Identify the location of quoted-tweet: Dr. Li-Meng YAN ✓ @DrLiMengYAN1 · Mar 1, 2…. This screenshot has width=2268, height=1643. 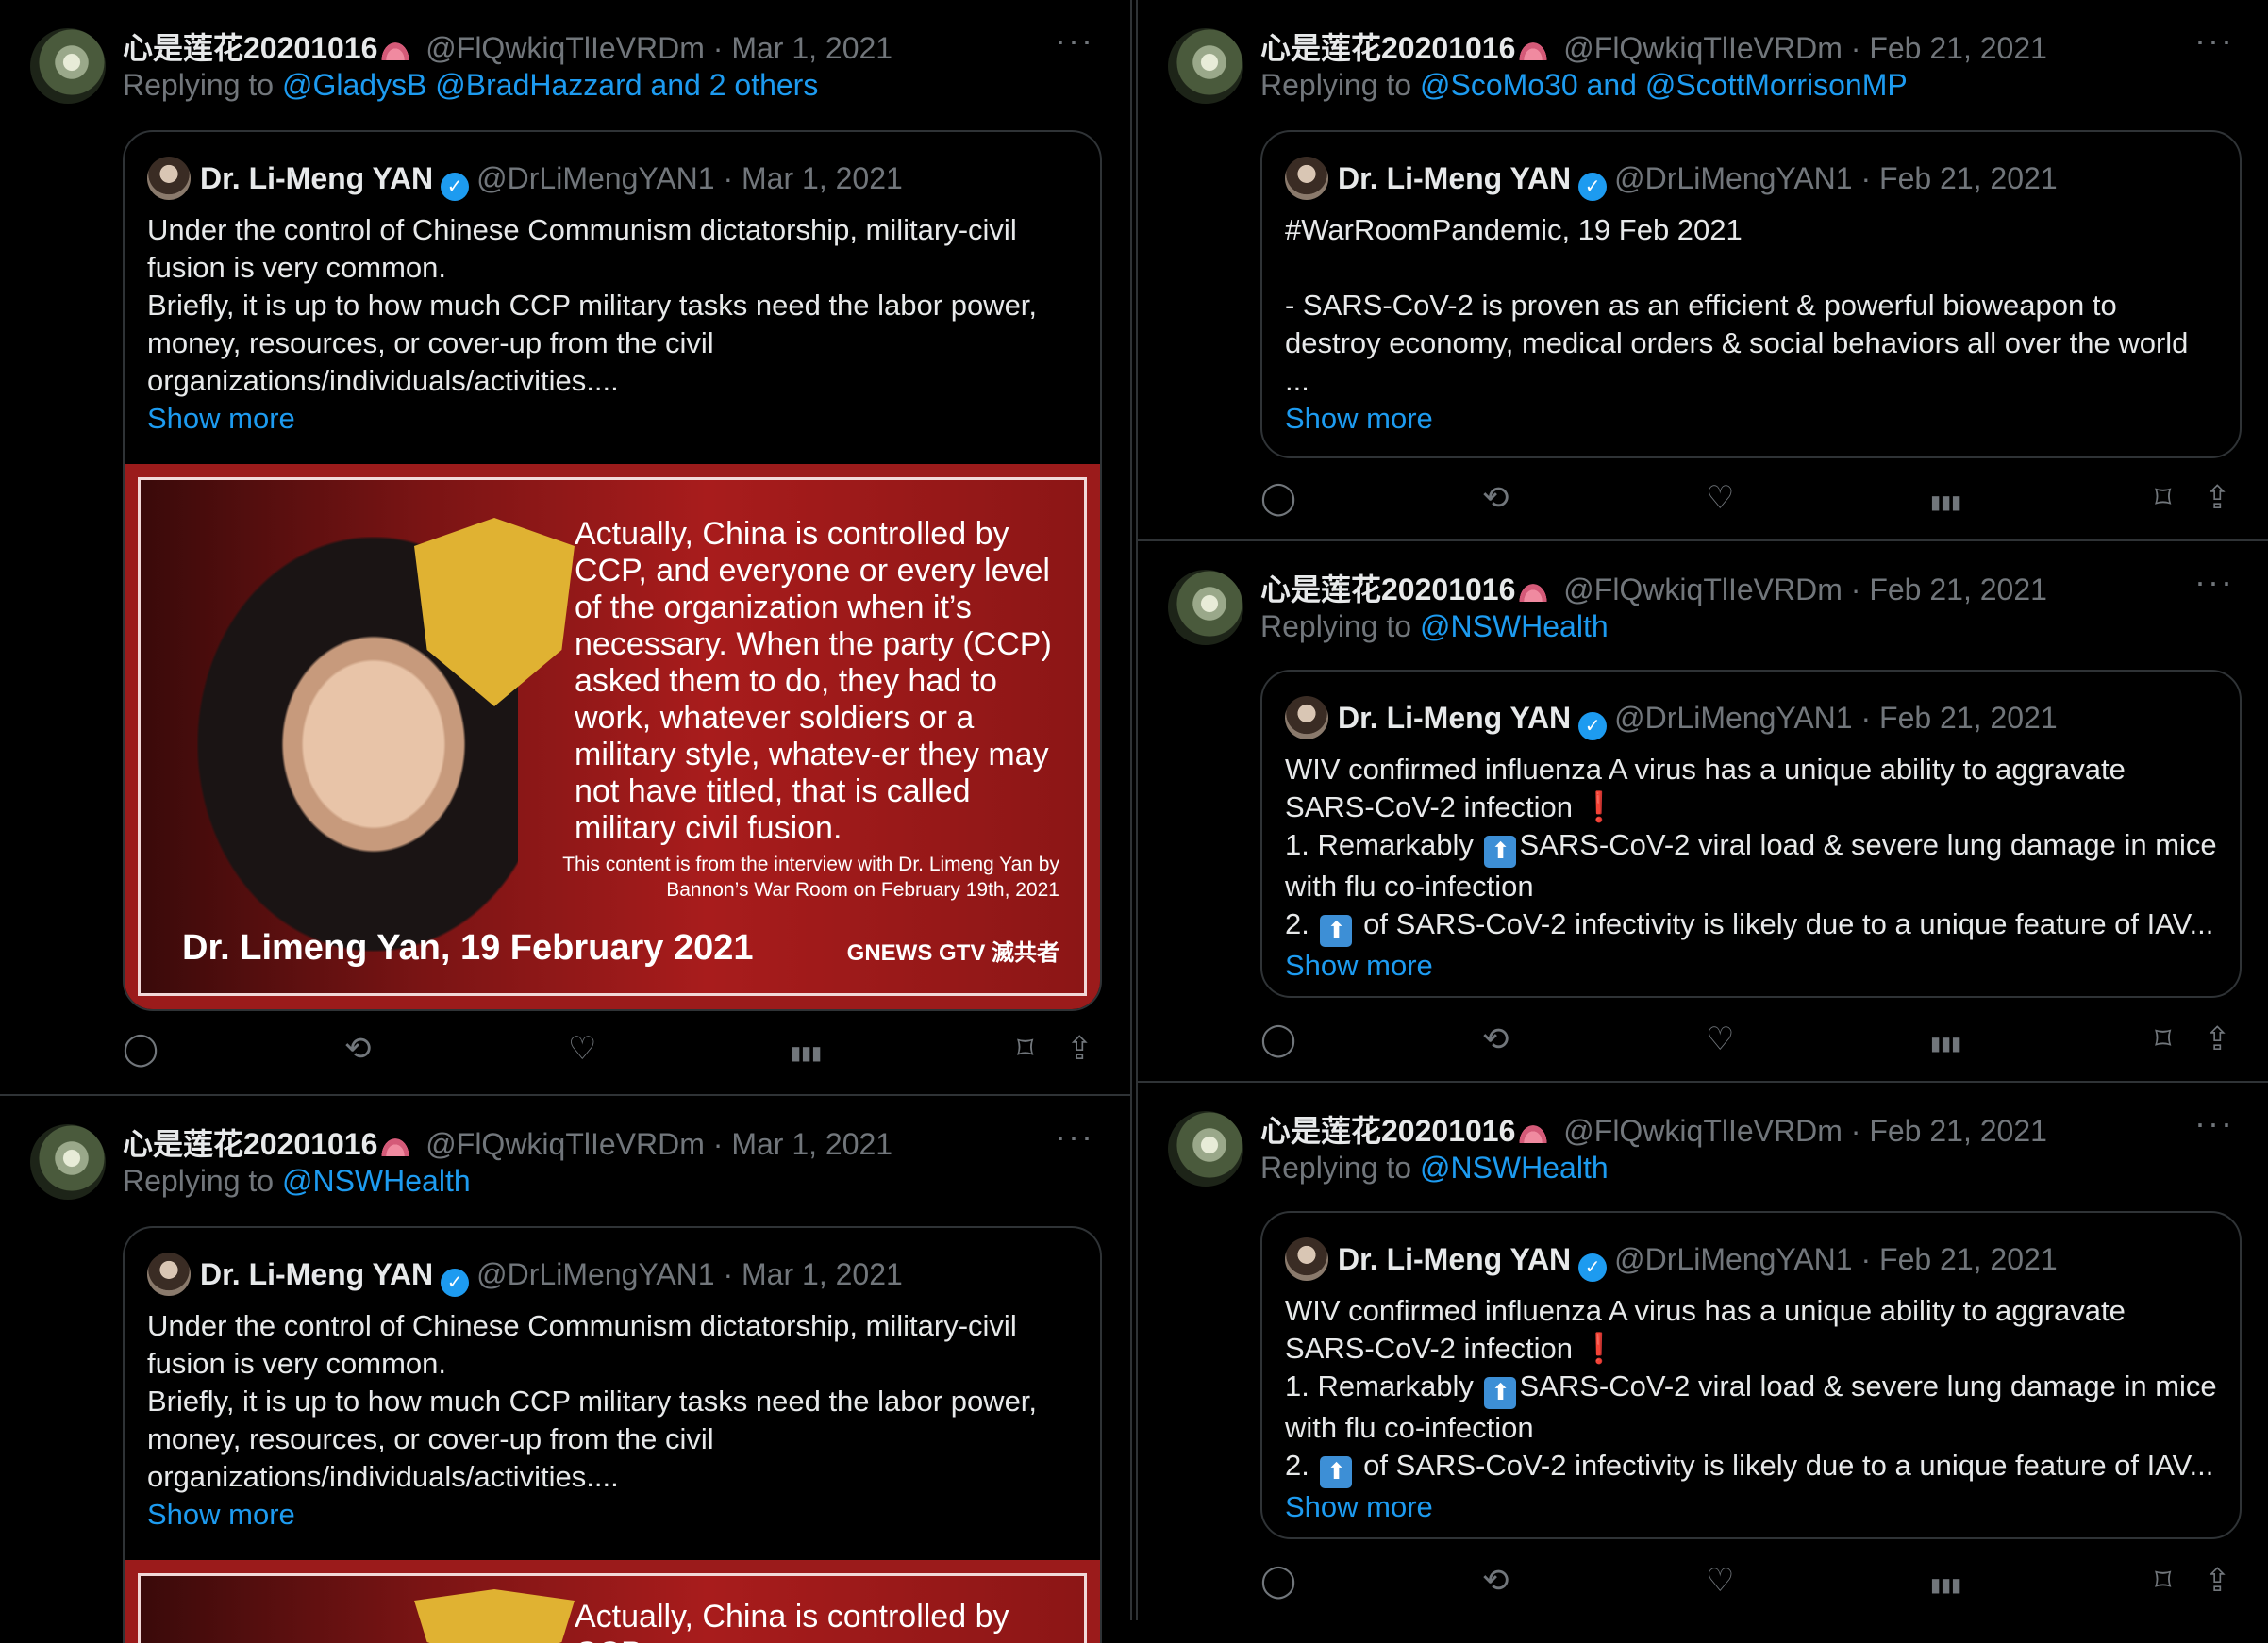
(612, 1434).